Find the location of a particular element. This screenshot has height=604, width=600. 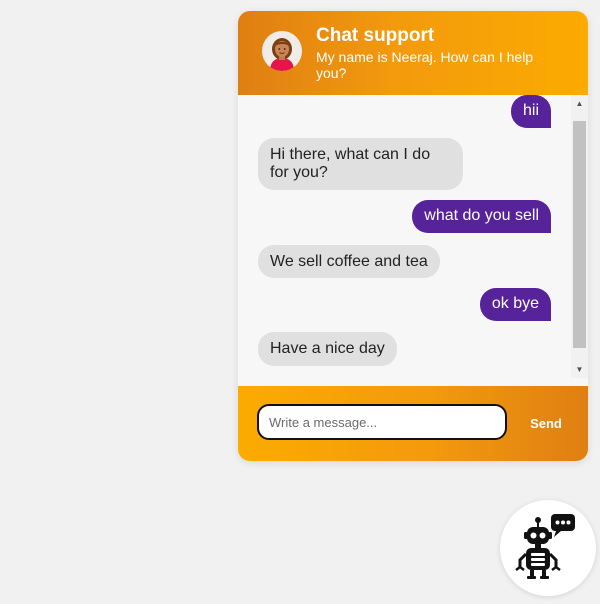

message-scrollbar: ▲ ▼ is located at coordinates (579, 236).